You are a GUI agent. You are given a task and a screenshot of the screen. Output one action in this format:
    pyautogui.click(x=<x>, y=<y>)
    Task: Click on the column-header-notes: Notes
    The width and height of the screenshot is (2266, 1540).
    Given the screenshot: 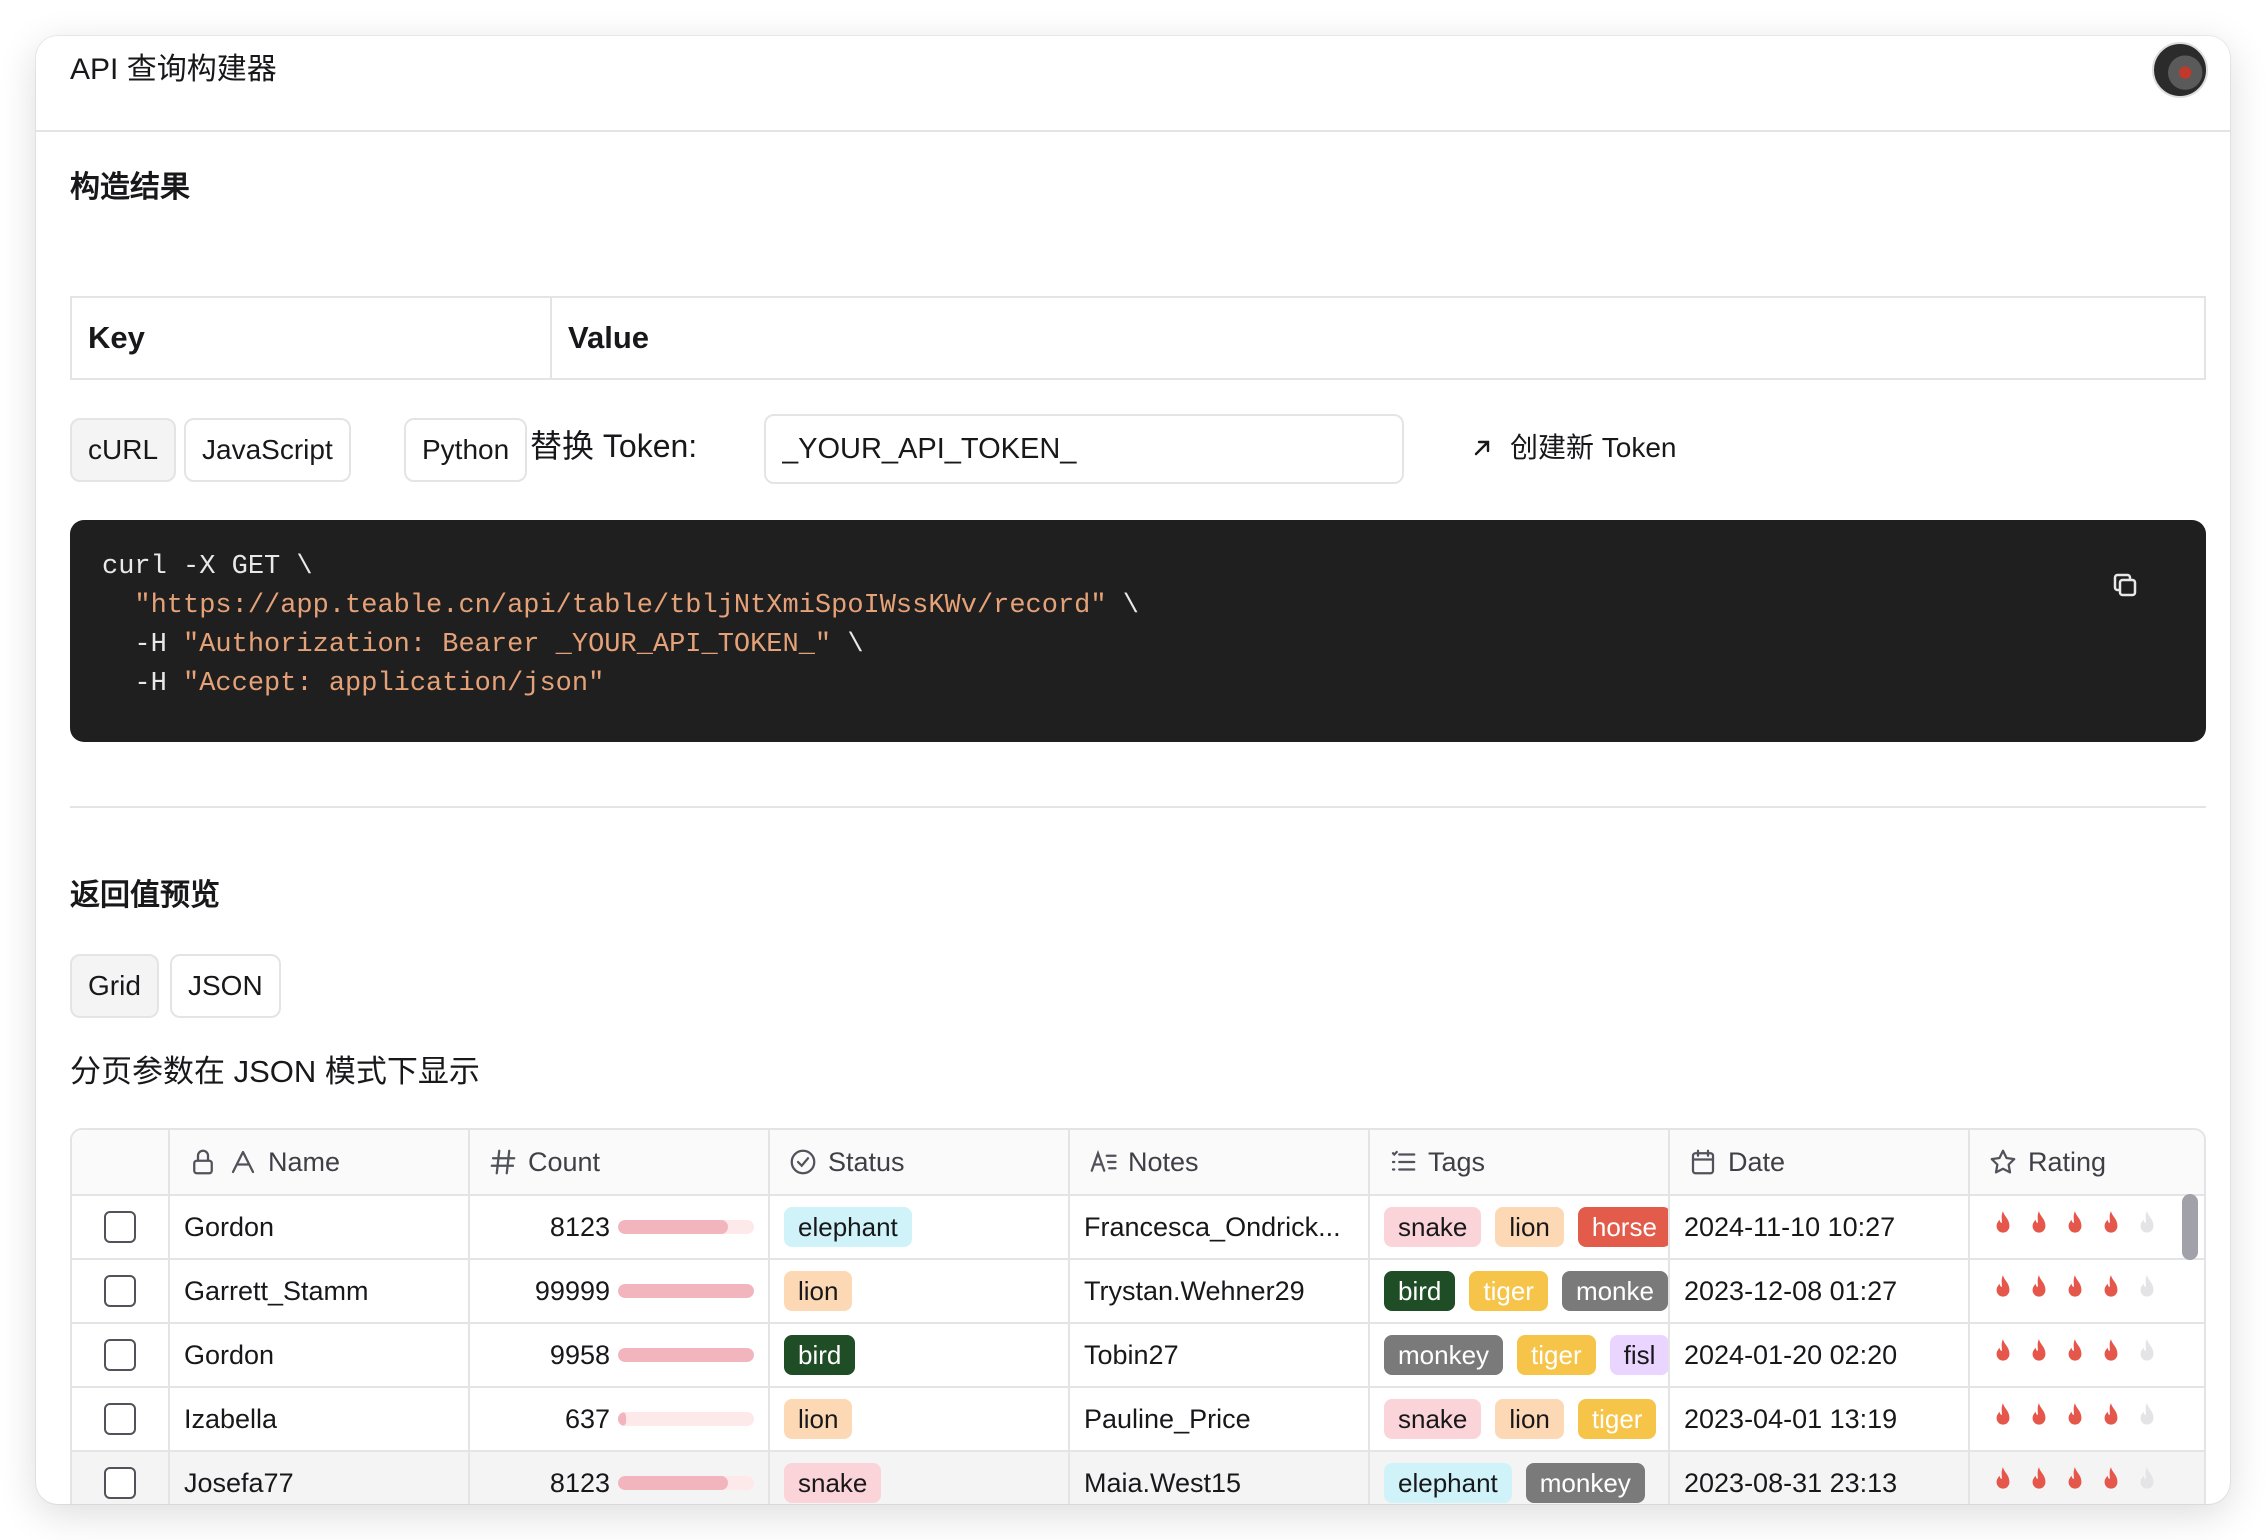 What is the action you would take?
    pyautogui.click(x=1220, y=1162)
    